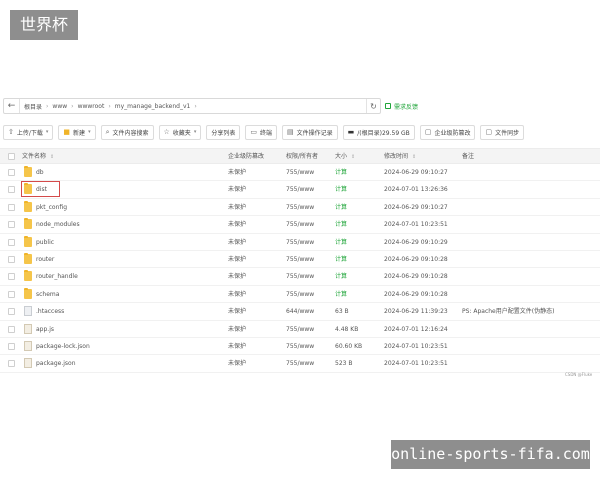  I want to click on table-row: dist 未保护 755/www 计算 2024-07-01 13:26:36, so click(300, 190).